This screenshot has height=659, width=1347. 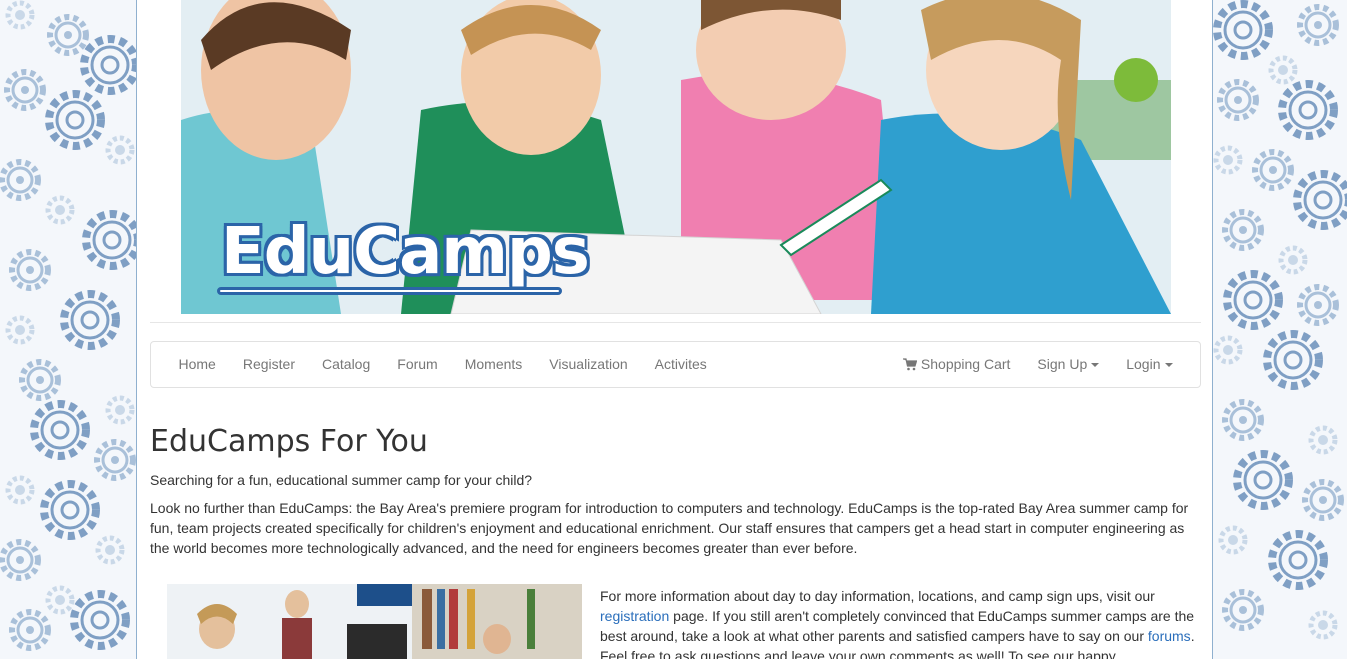 I want to click on nav-right: Shopping Cart Sign Up Login, so click(x=1037, y=364).